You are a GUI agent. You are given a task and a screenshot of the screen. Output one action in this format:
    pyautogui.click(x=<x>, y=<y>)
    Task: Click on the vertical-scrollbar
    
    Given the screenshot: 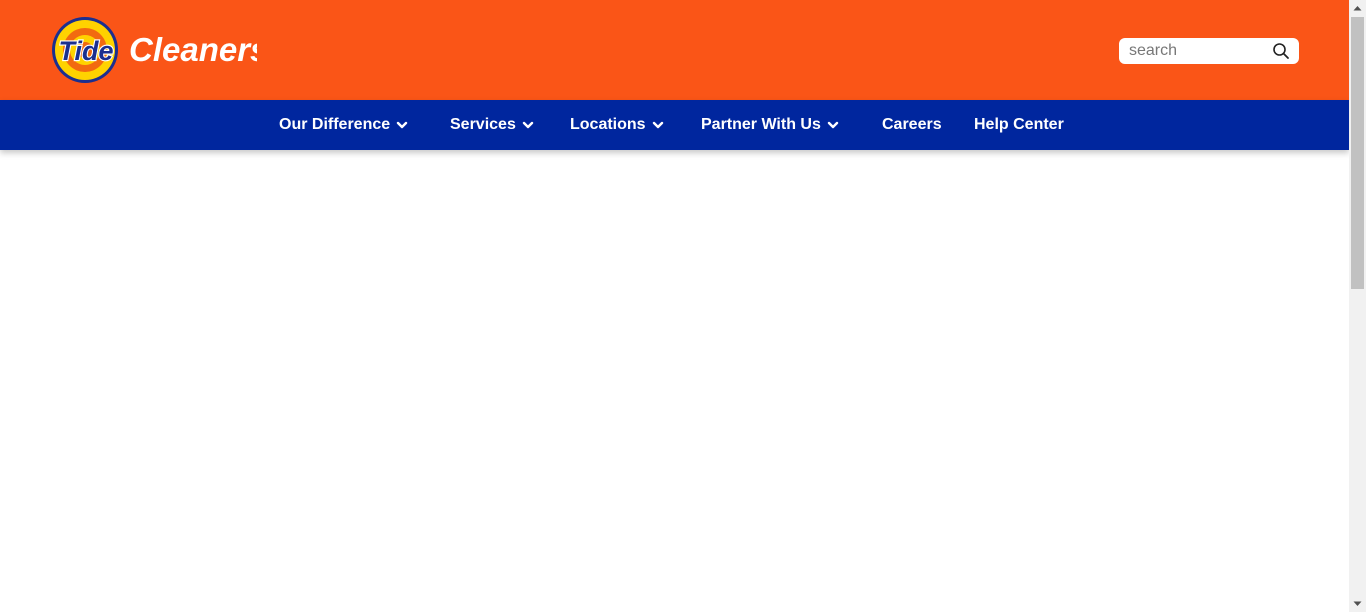 What is the action you would take?
    pyautogui.click(x=1357, y=306)
    